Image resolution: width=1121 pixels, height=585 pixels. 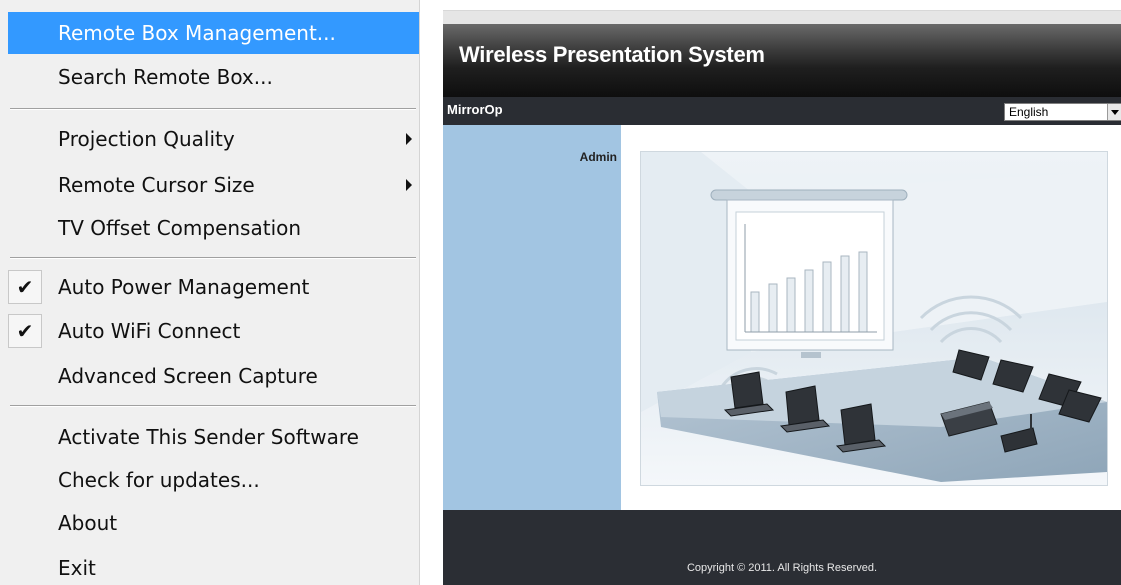 I want to click on menu-item-tv-offset-compensation: TV Offset Compensation, so click(x=209, y=228).